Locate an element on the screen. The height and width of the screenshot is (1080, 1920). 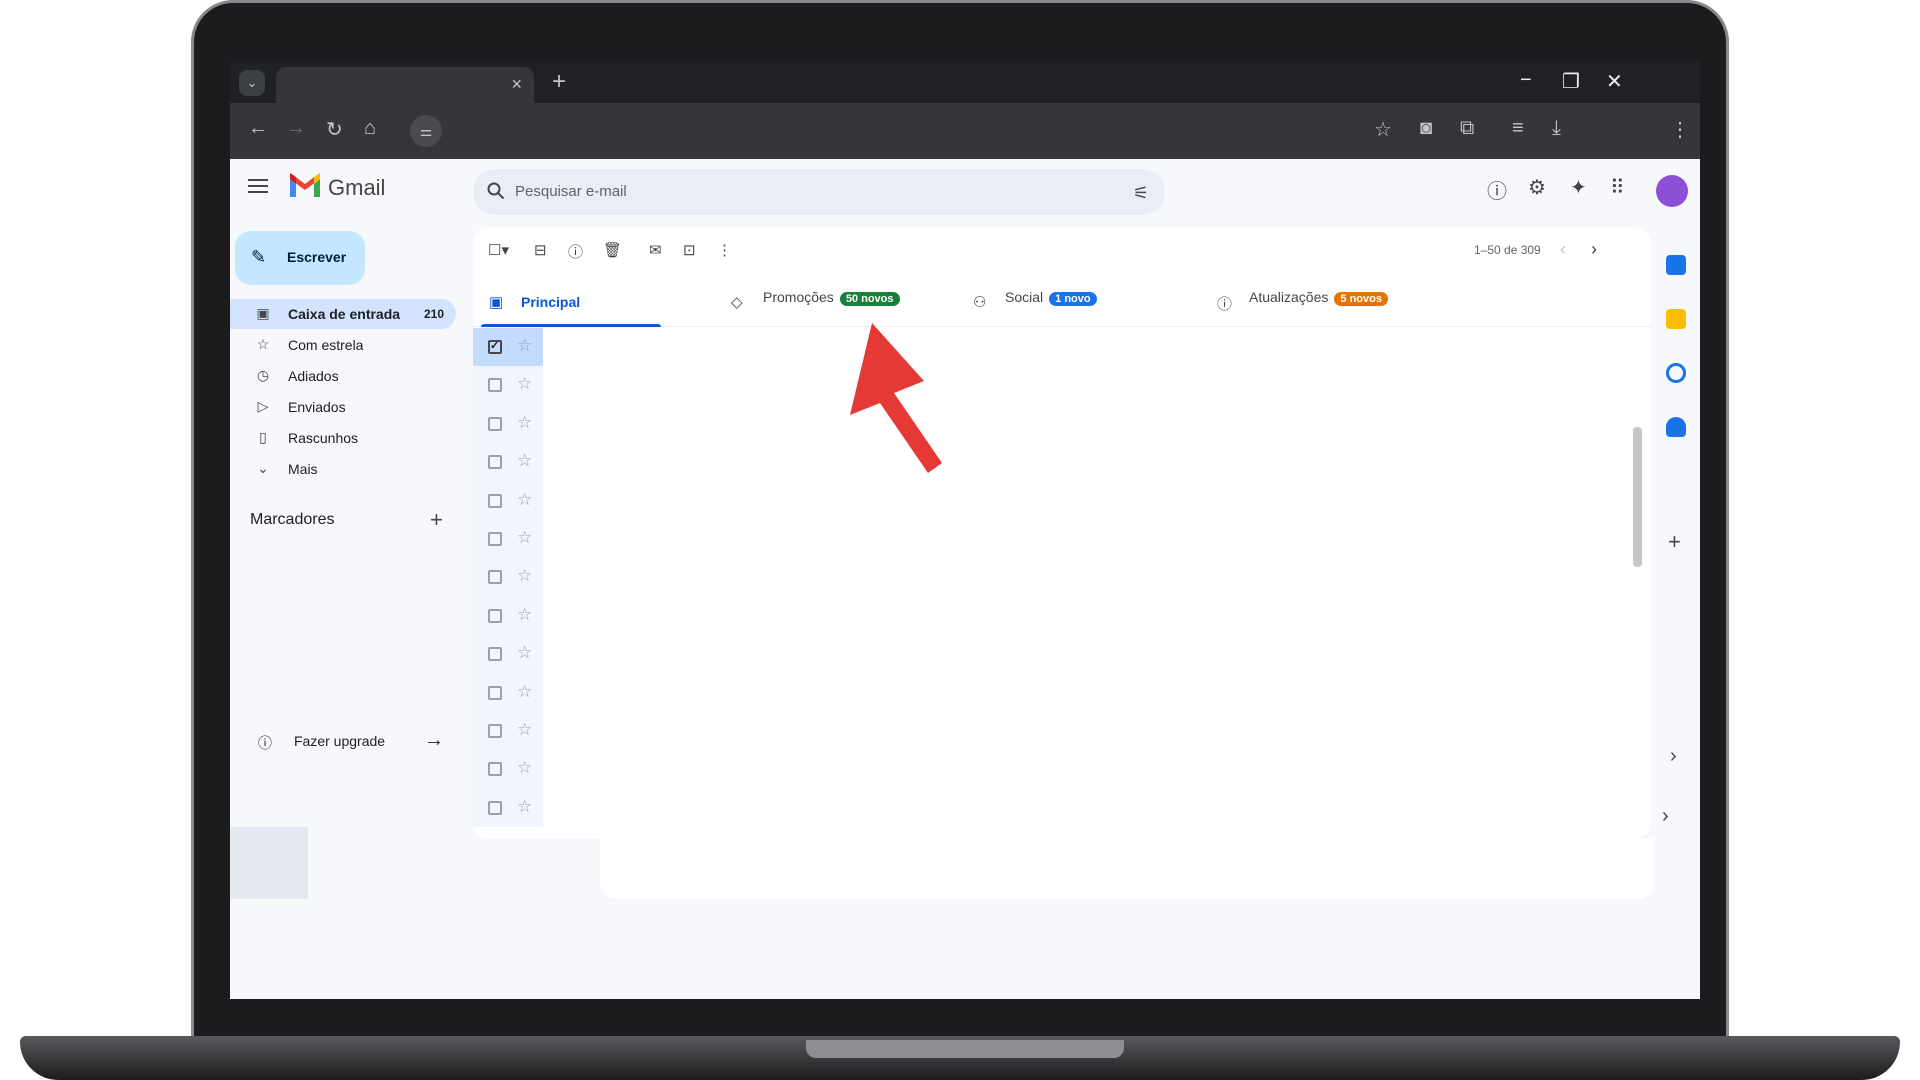
calendar-icon is located at coordinates (1676, 265).